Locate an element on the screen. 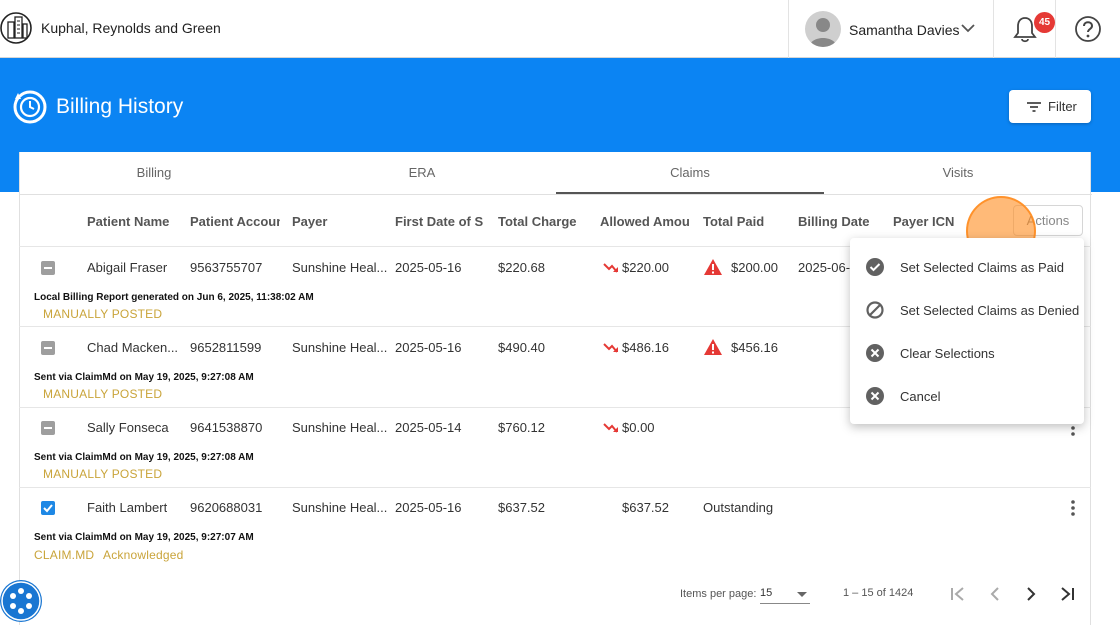  total-charge: $220.68 is located at coordinates (521, 267).